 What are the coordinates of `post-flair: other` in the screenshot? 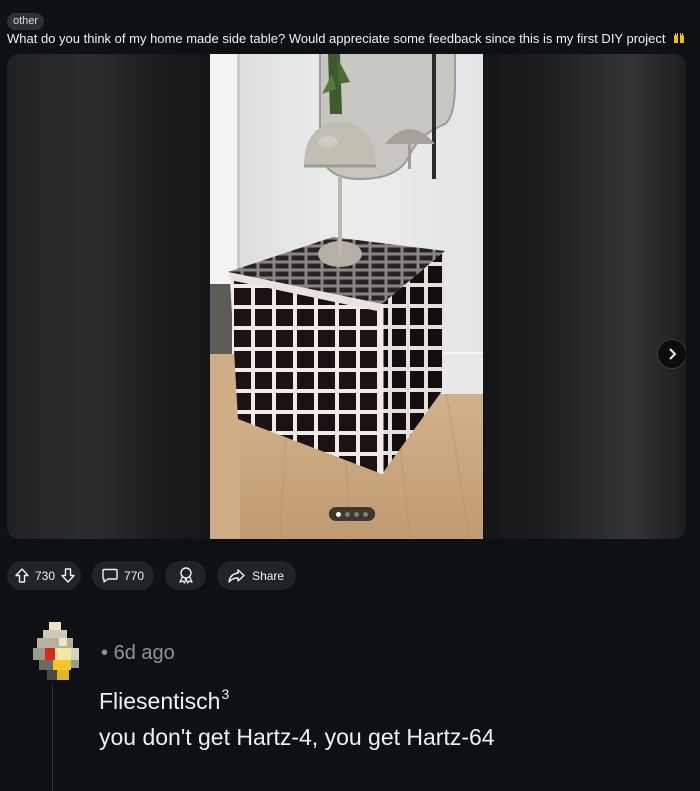 It's located at (26, 21).